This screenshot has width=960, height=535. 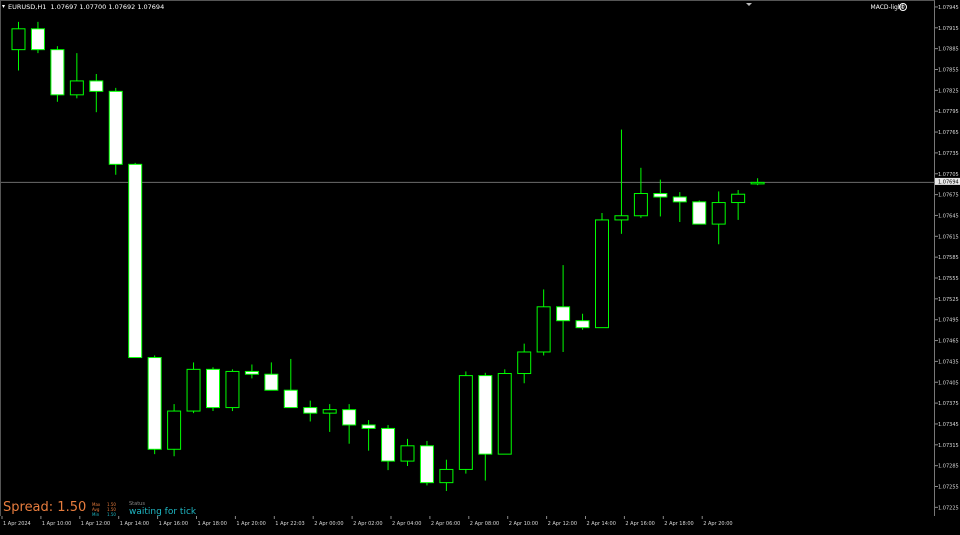 I want to click on price-tick-label: 1.07735, so click(x=948, y=154).